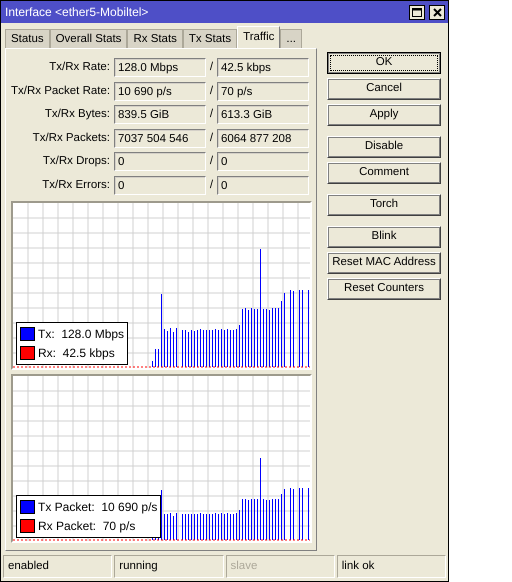 The height and width of the screenshot is (582, 512). Describe the element at coordinates (87, 526) in the screenshot. I see `legend-text: Rx Packet: 70 p/s` at that location.